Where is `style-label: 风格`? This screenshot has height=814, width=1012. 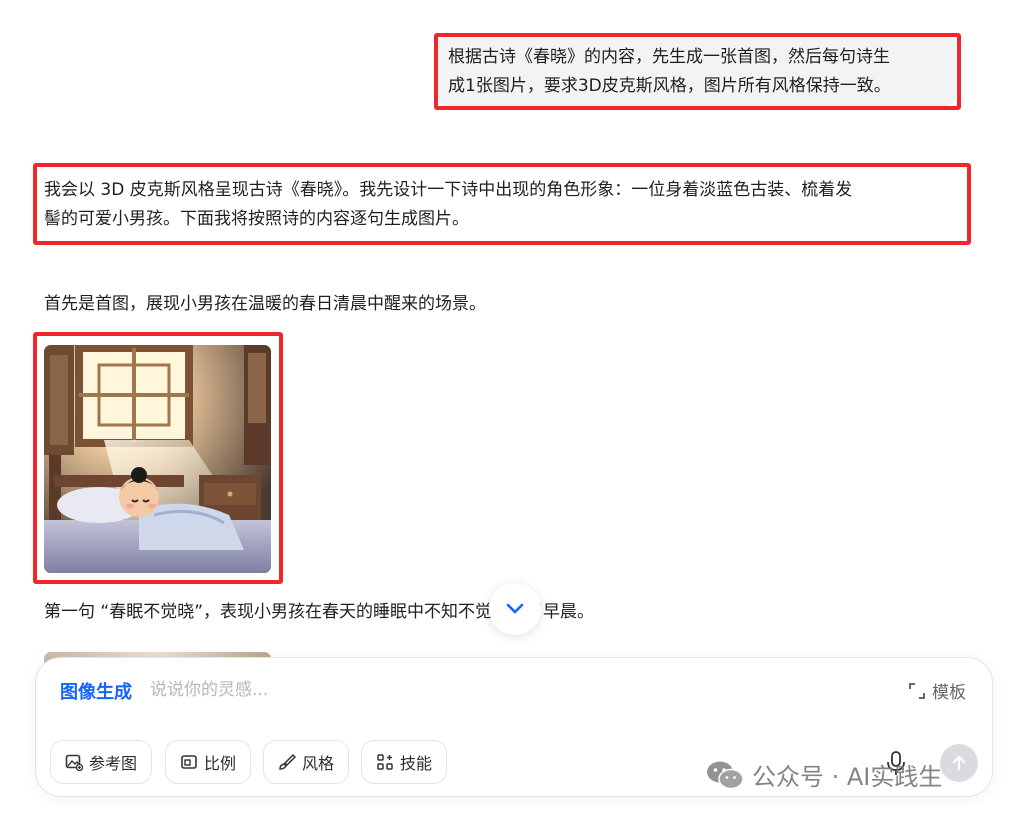 style-label: 风格 is located at coordinates (318, 763).